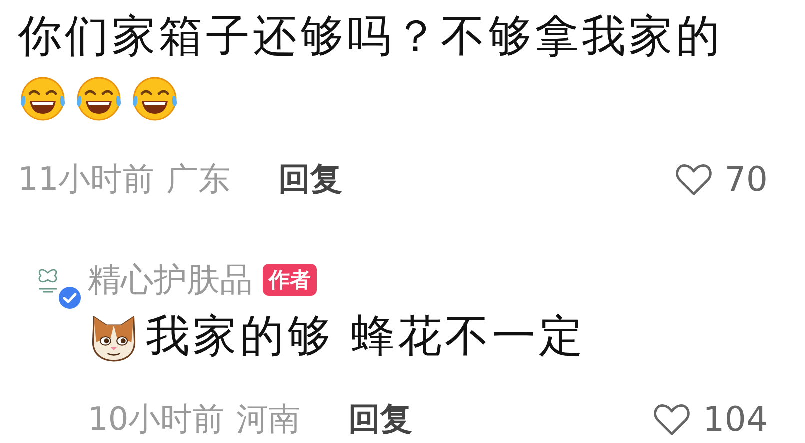  Describe the element at coordinates (198, 179) in the screenshot. I see `comment-location: 广东` at that location.